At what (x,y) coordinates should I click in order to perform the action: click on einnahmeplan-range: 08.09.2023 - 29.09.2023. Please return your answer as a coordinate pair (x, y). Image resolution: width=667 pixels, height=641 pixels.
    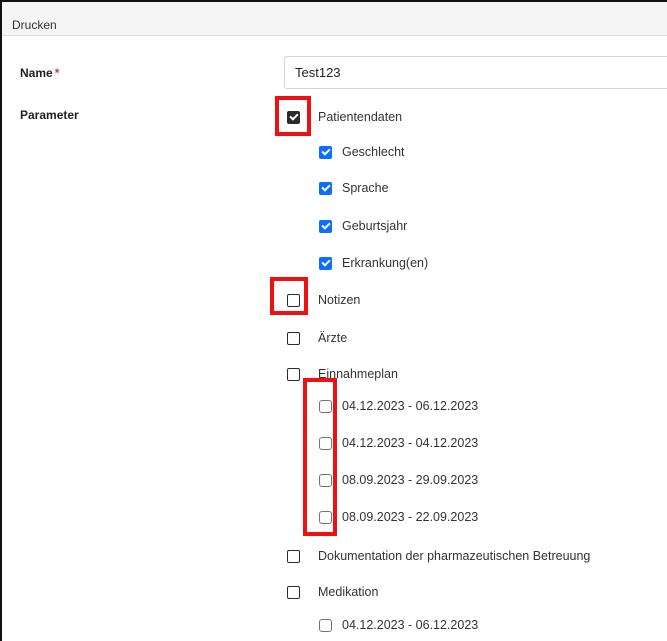
    Looking at the image, I should click on (398, 480).